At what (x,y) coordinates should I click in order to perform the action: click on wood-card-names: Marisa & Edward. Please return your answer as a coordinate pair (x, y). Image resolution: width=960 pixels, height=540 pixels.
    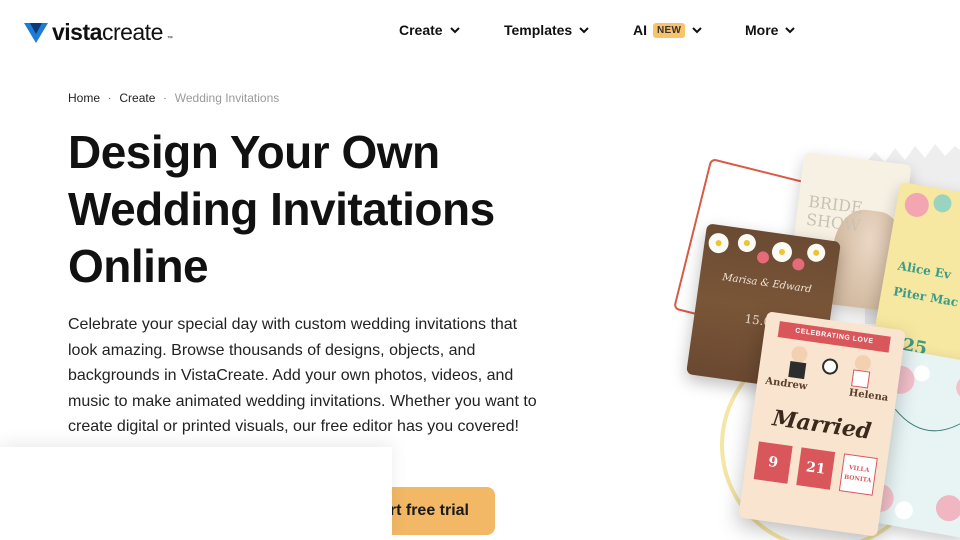
    Looking at the image, I should click on (767, 284).